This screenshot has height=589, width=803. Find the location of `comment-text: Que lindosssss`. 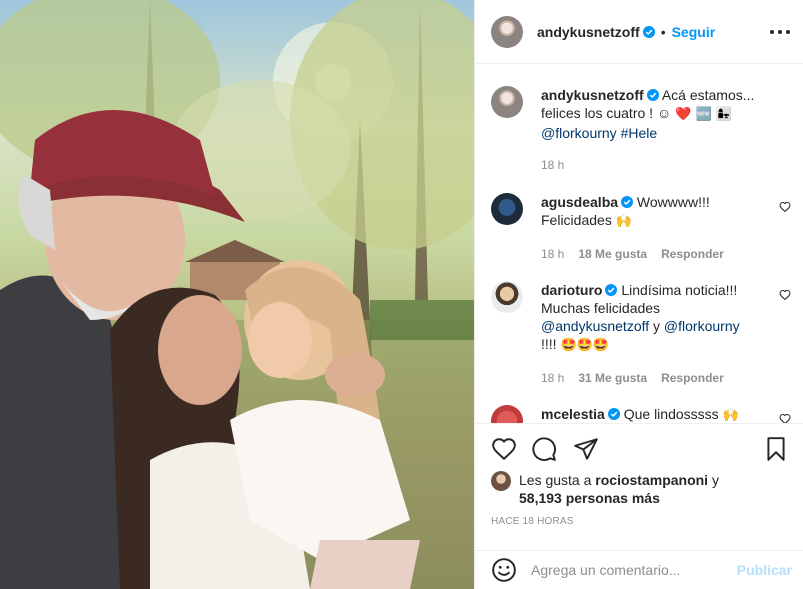

comment-text: Que lindosssss is located at coordinates (671, 414).